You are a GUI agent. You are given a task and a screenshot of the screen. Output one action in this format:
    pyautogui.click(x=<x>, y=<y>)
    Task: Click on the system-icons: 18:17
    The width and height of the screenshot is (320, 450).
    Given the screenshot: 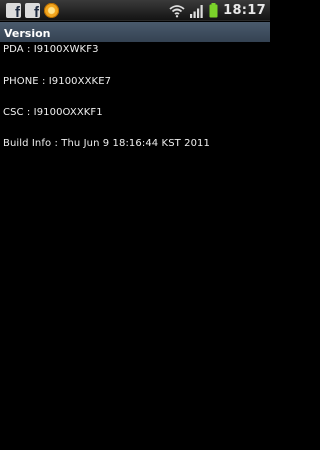 What is the action you would take?
    pyautogui.click(x=217, y=10)
    